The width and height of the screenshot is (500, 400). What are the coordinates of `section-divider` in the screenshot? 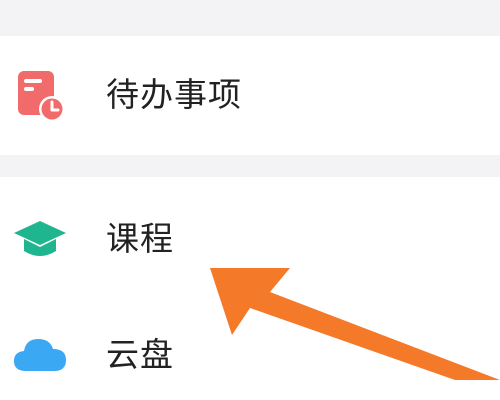 It's located at (250, 166).